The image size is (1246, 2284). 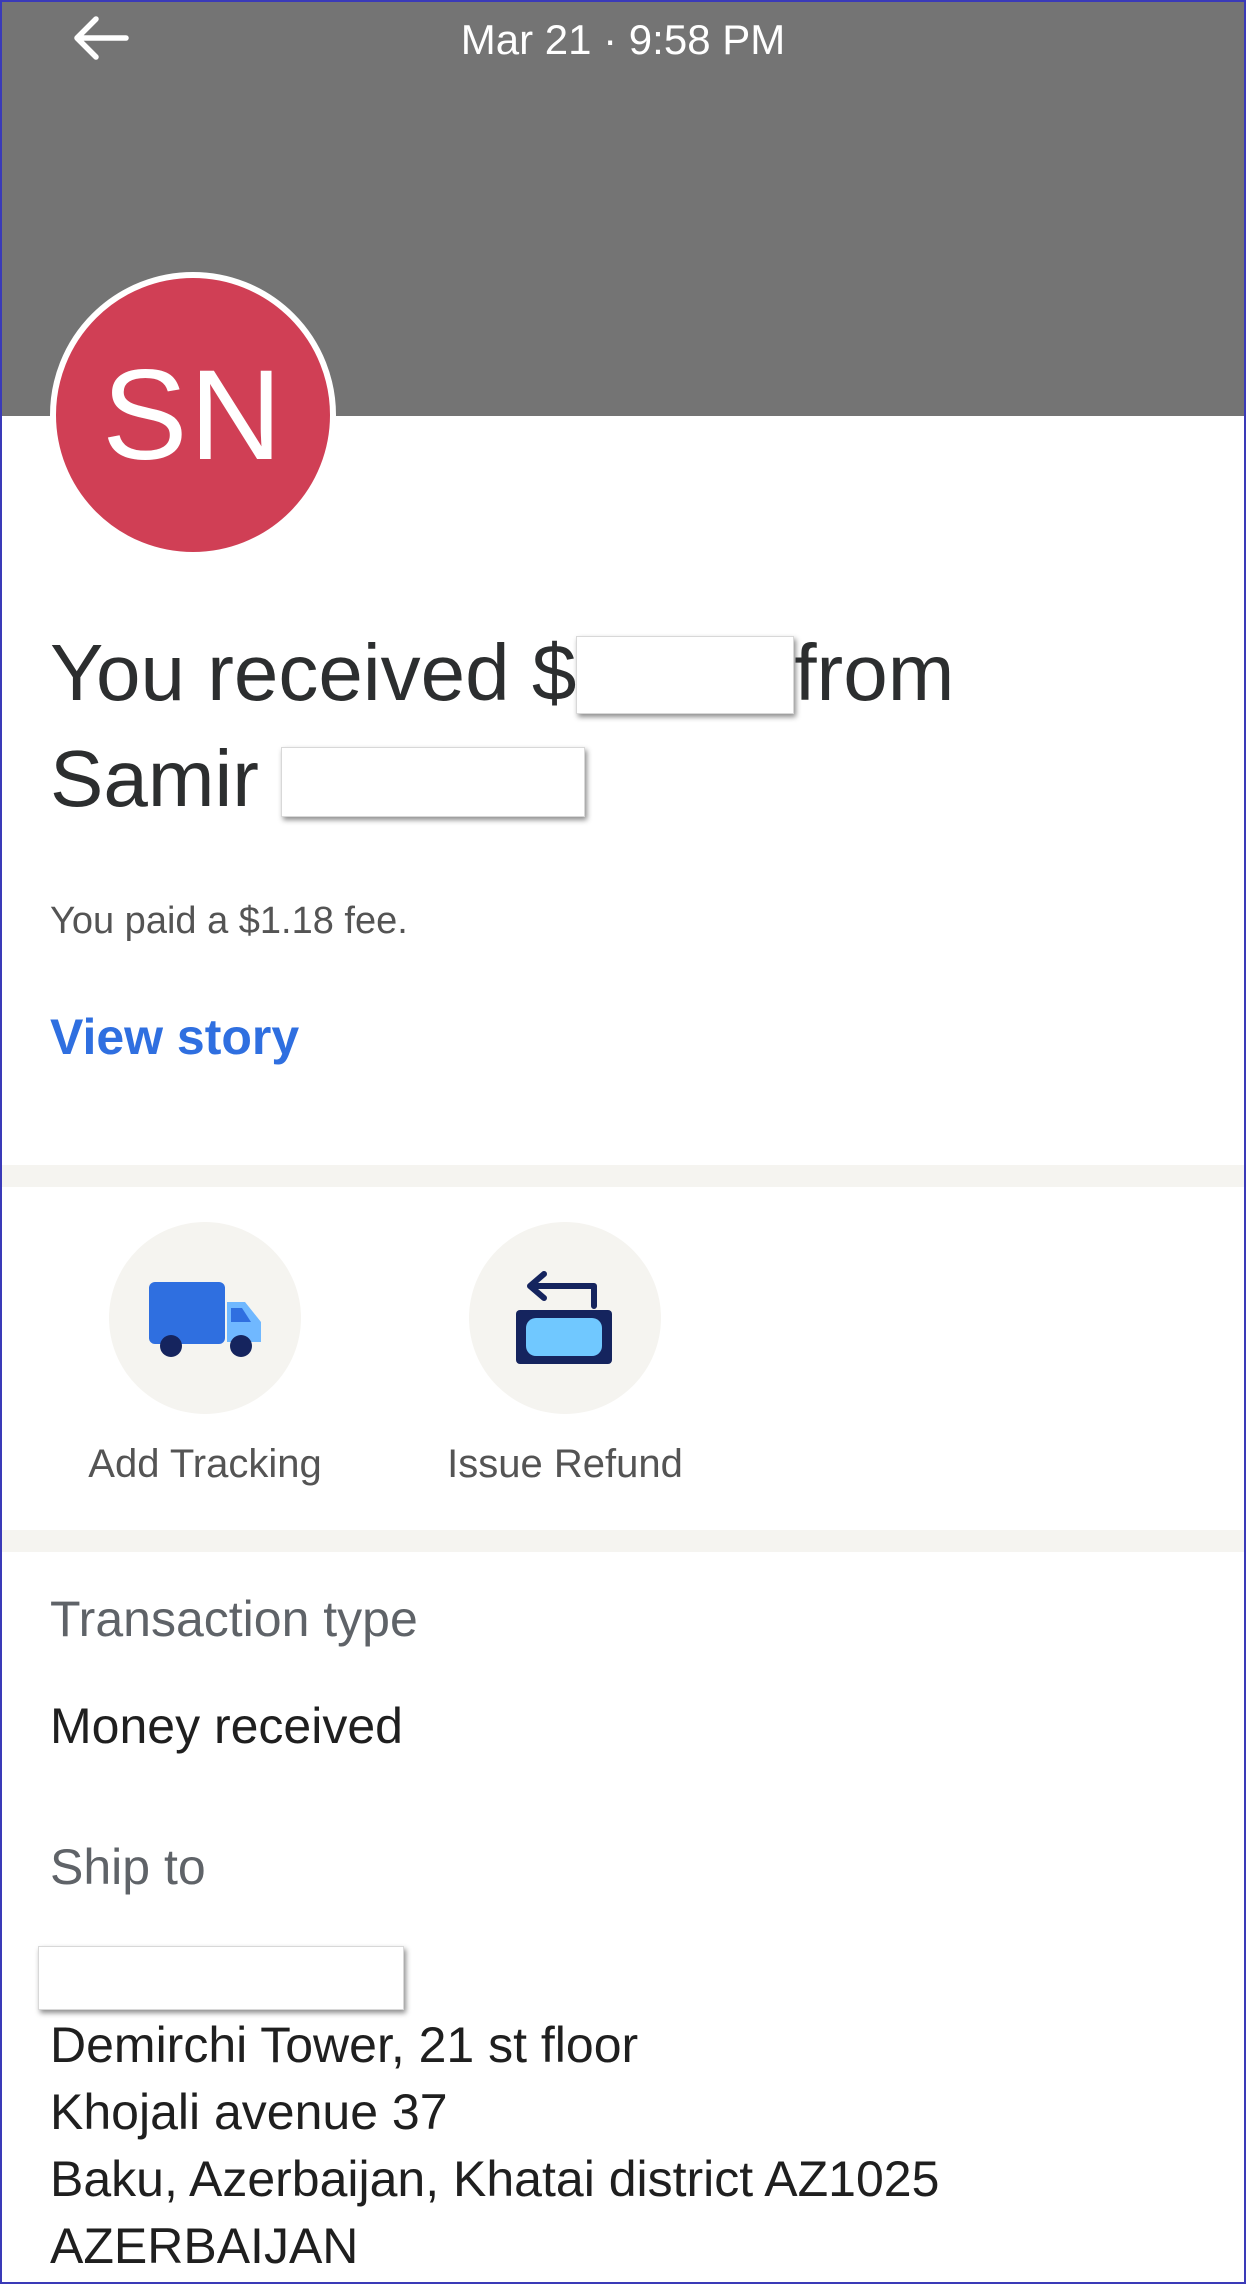 I want to click on refund-icon, so click(x=564, y=1317).